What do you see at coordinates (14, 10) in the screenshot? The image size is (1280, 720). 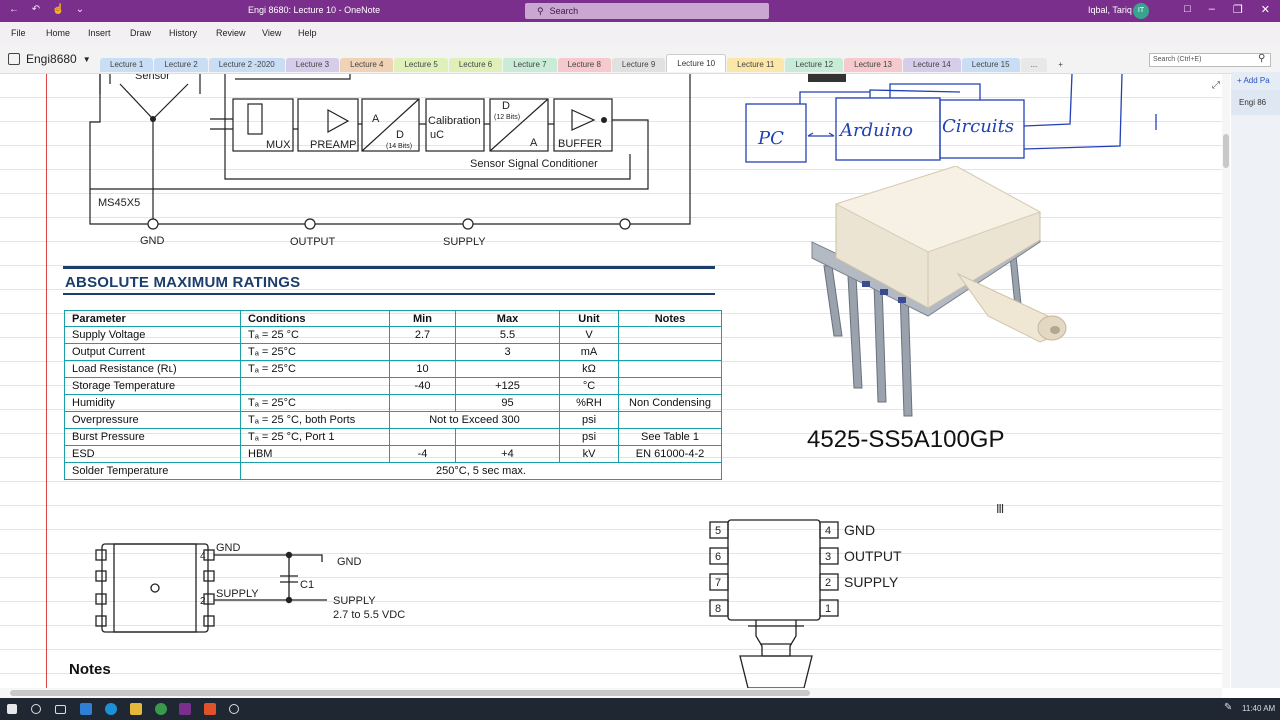 I see `back-icon: ←` at bounding box center [14, 10].